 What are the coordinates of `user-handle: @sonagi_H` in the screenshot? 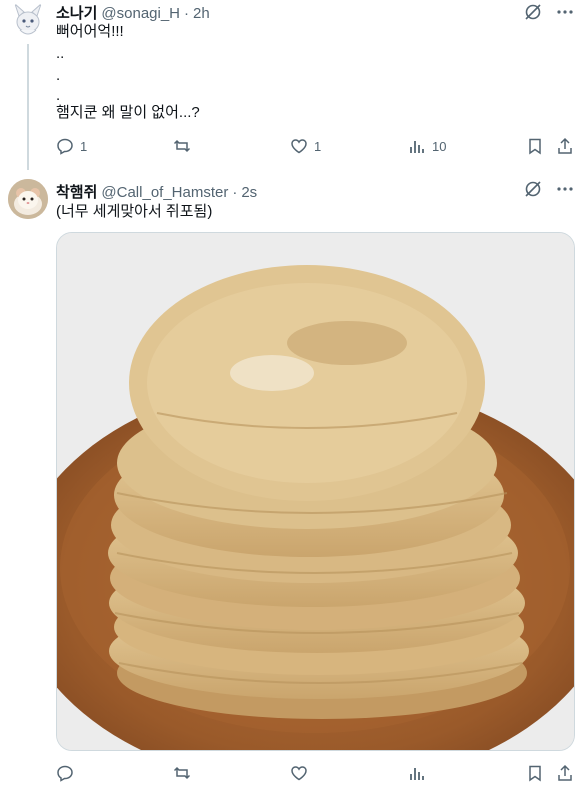 It's located at (140, 13).